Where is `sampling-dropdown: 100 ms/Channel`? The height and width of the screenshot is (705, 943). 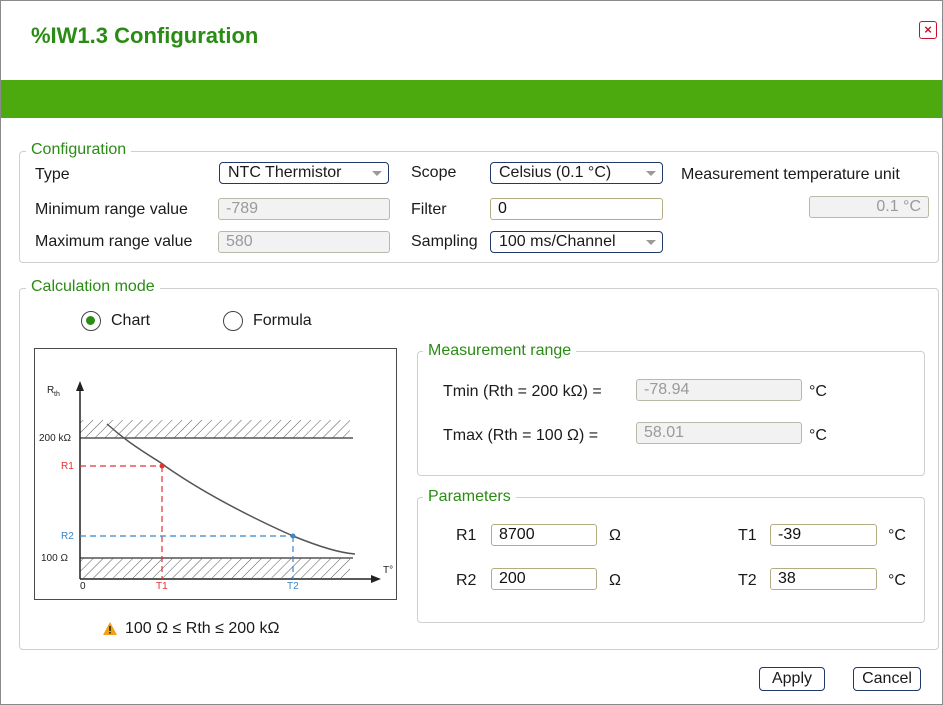
sampling-dropdown: 100 ms/Channel is located at coordinates (576, 242).